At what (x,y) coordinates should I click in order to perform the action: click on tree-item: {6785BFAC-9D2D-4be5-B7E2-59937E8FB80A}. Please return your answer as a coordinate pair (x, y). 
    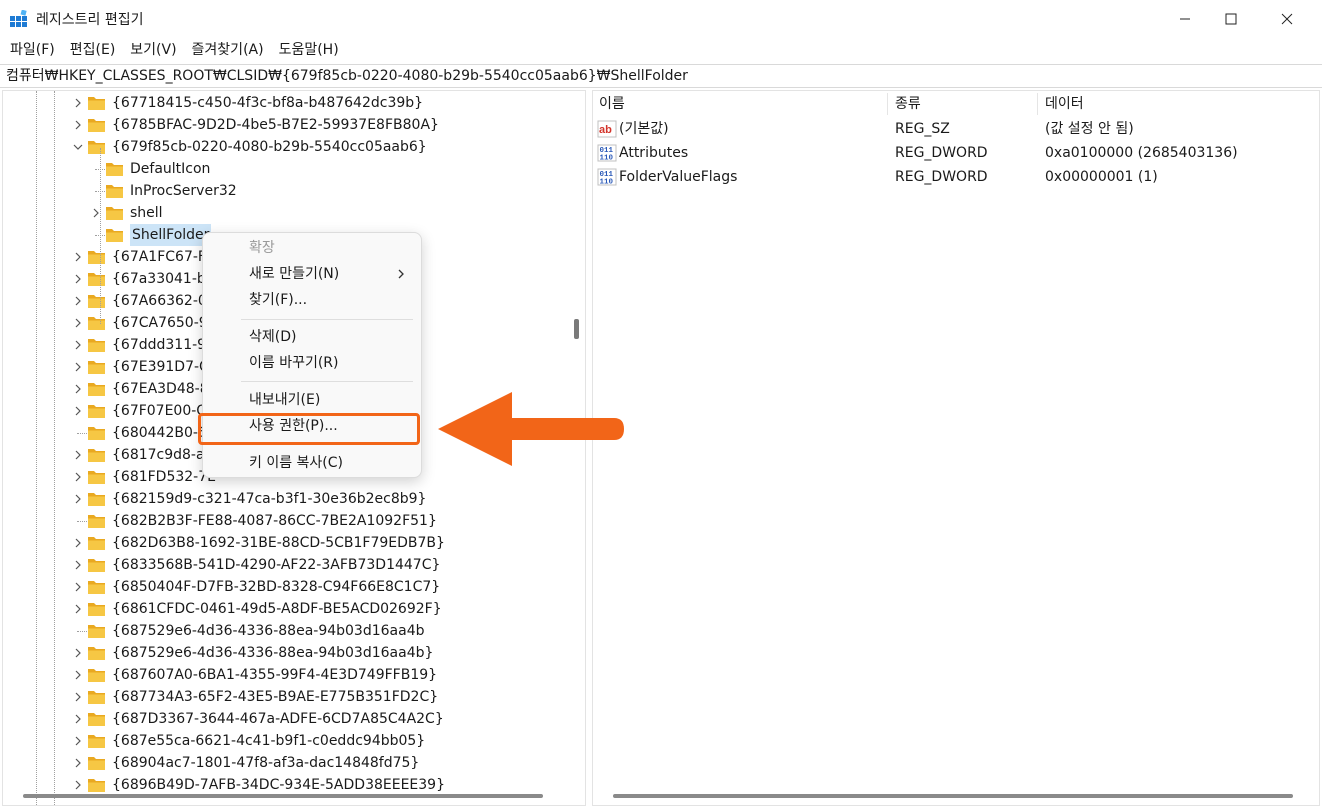
    Looking at the image, I should click on (283, 125).